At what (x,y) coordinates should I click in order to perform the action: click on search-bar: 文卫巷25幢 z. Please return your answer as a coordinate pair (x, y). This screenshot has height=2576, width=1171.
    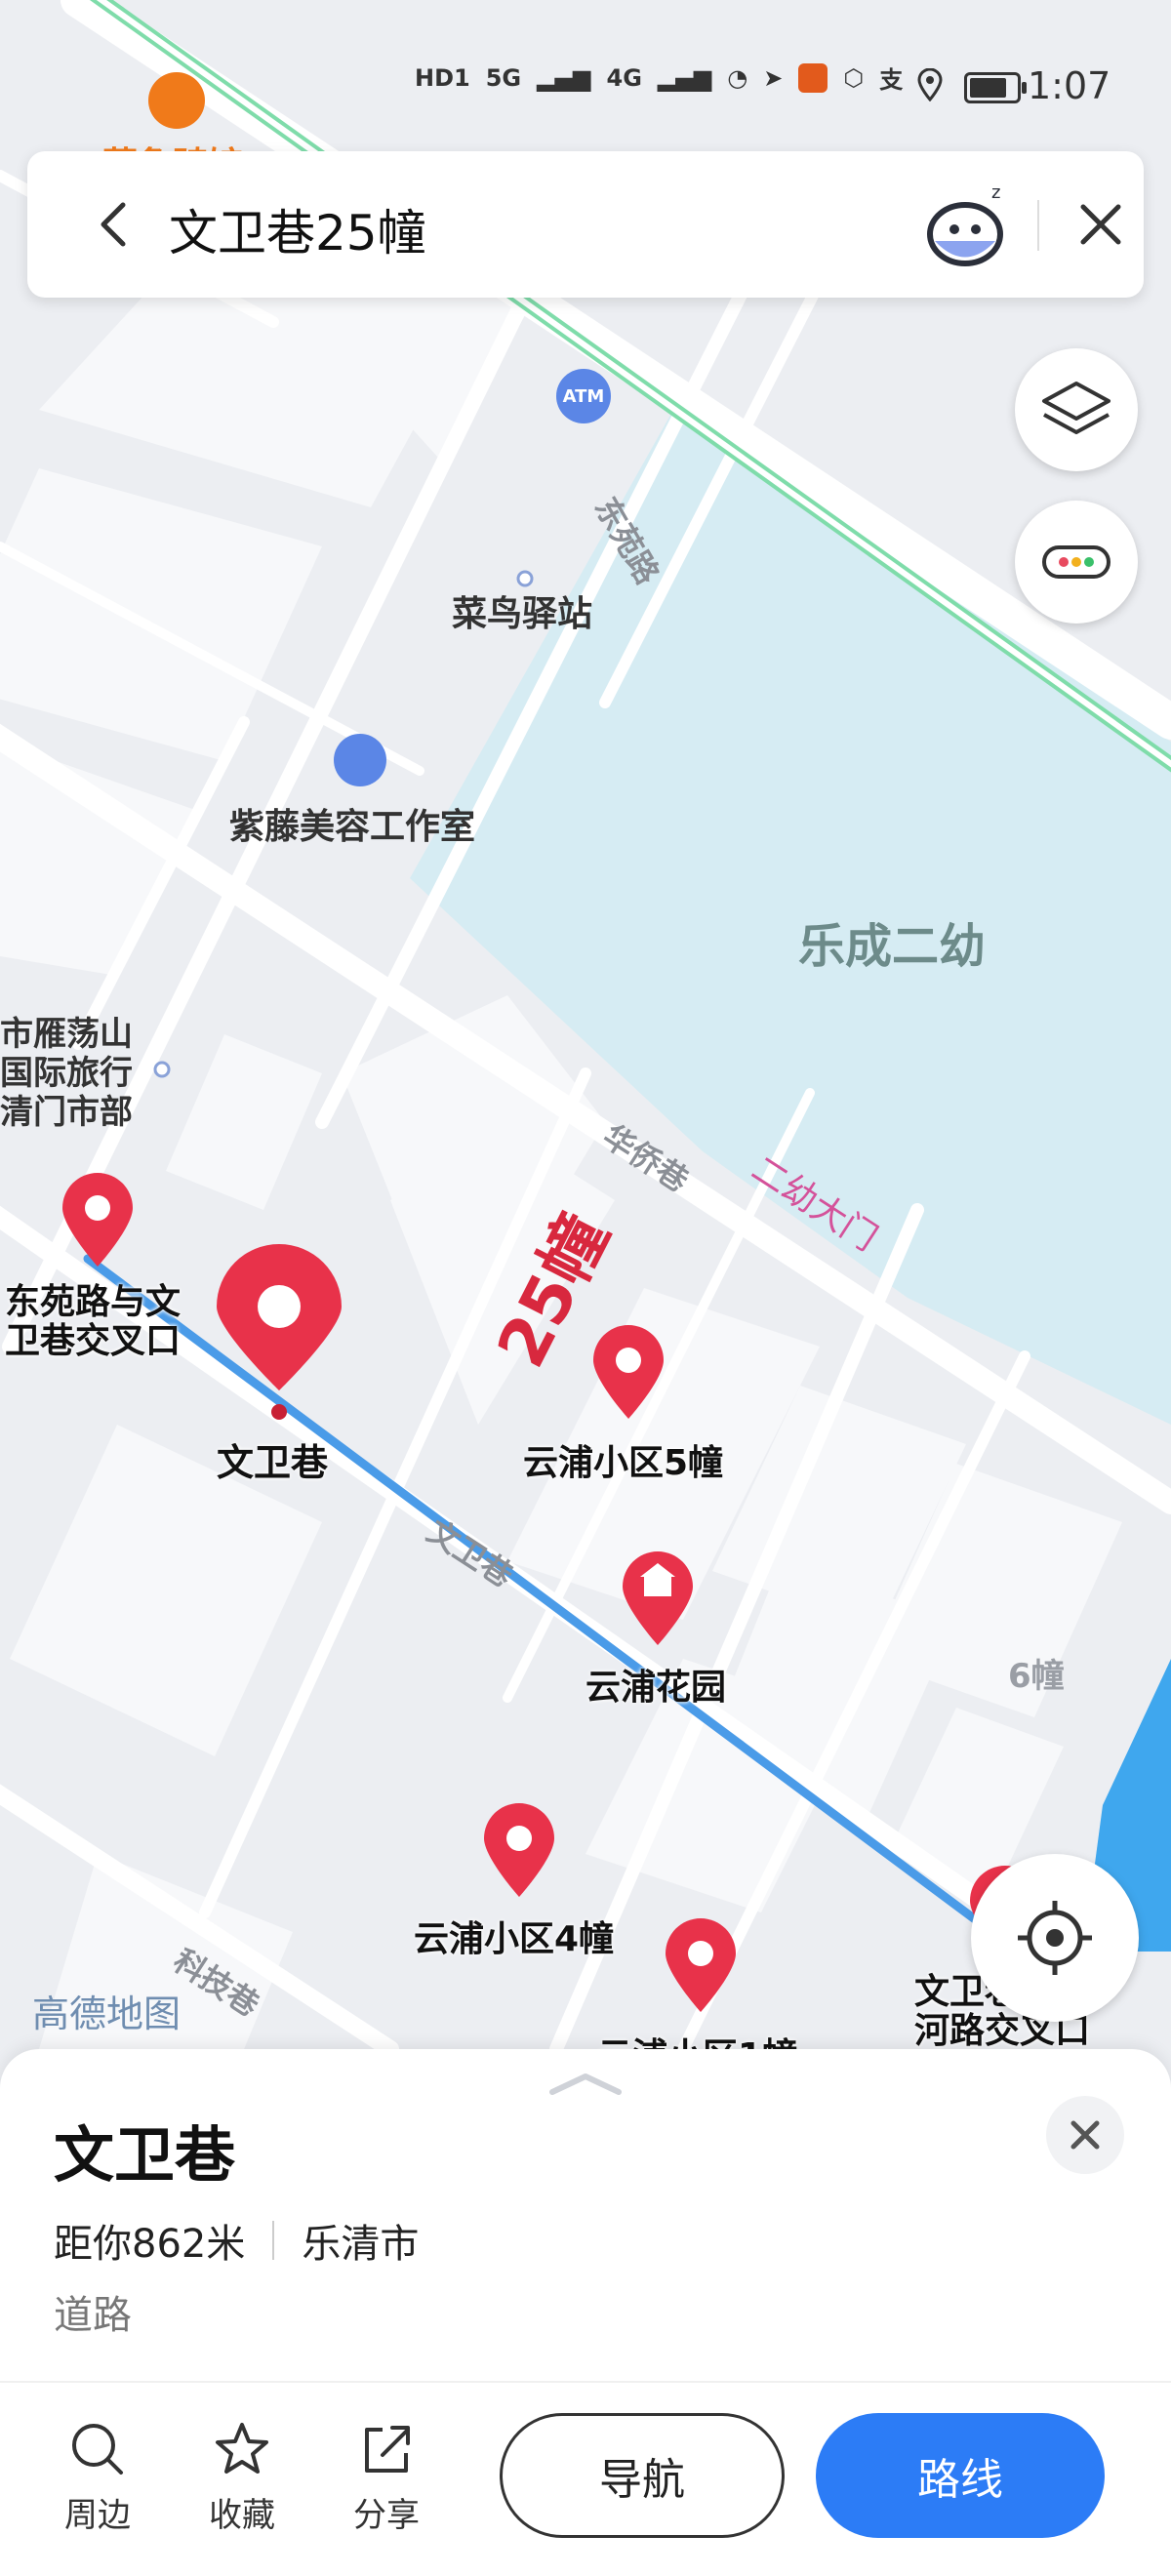
    Looking at the image, I should click on (585, 224).